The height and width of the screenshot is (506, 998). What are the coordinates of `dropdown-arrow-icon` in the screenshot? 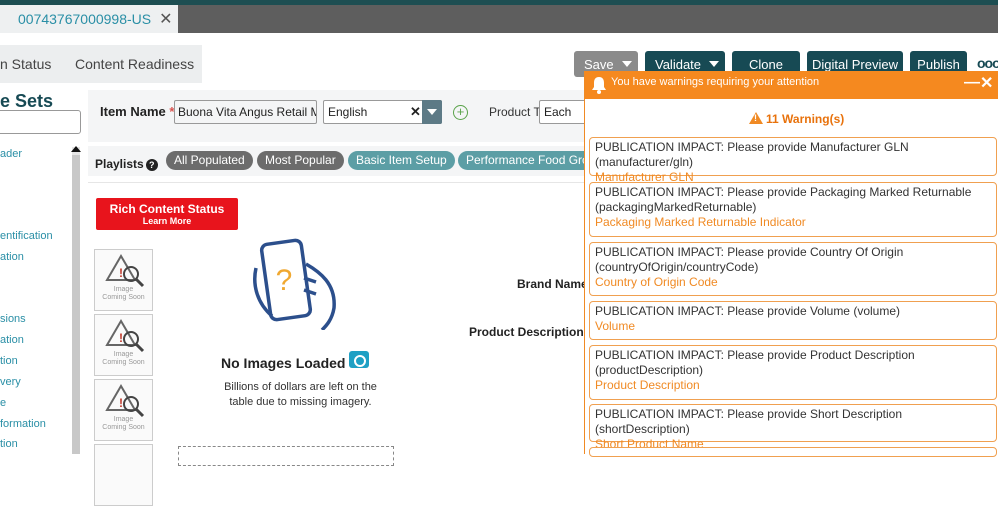 It's located at (432, 112).